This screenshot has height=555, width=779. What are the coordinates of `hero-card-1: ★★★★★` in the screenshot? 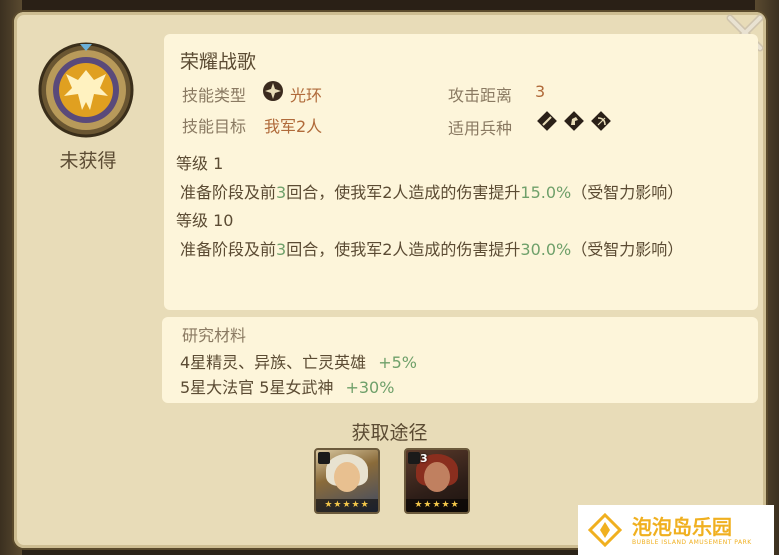 It's located at (347, 481).